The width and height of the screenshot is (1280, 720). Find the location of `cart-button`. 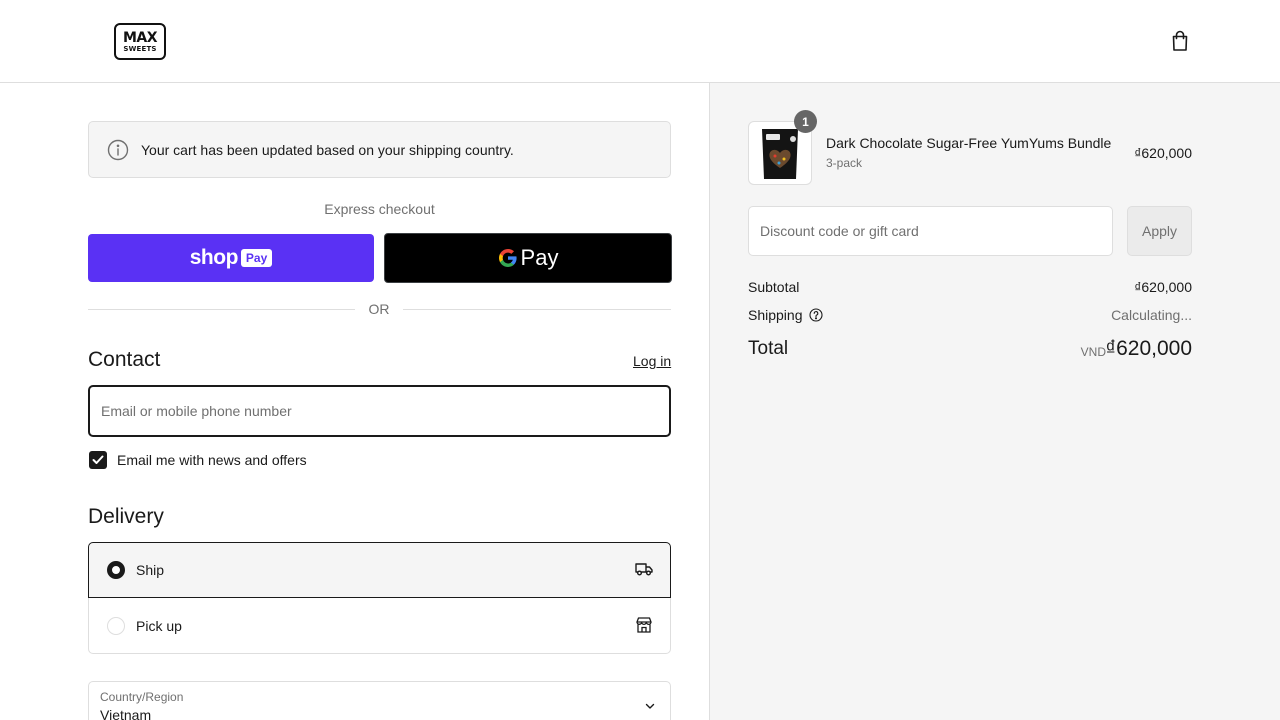

cart-button is located at coordinates (1180, 41).